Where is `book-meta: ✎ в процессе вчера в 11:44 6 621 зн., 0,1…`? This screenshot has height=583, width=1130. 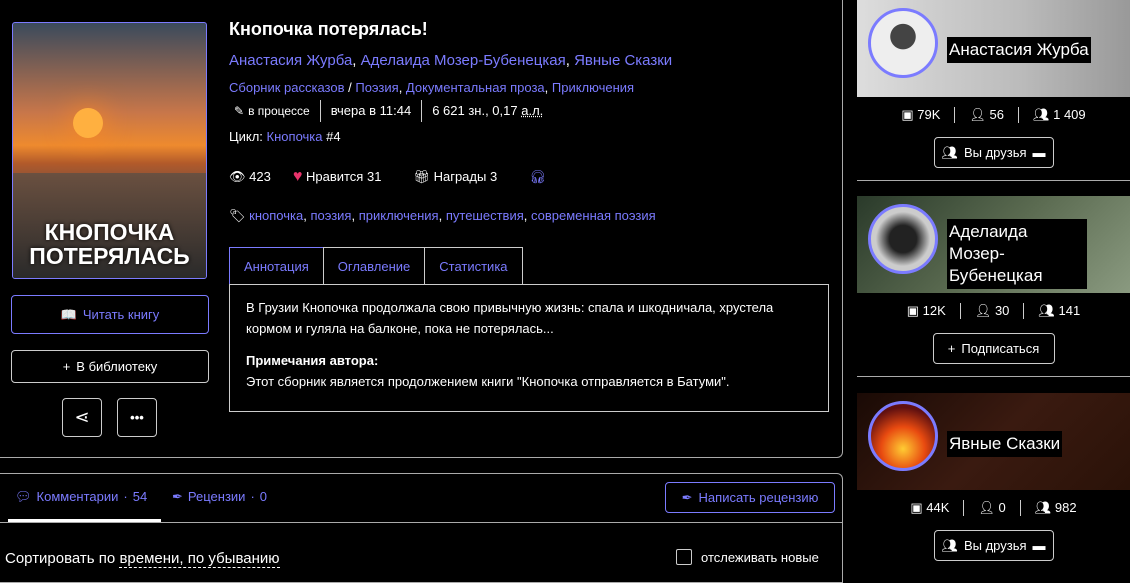 book-meta: ✎ в процессе вчера в 11:44 6 621 зн., 0,1… is located at coordinates (391, 111).